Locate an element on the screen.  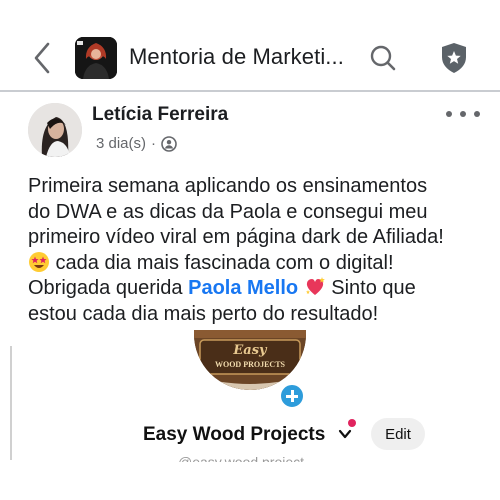
mention-link: Paola Mello is located at coordinates (243, 288).